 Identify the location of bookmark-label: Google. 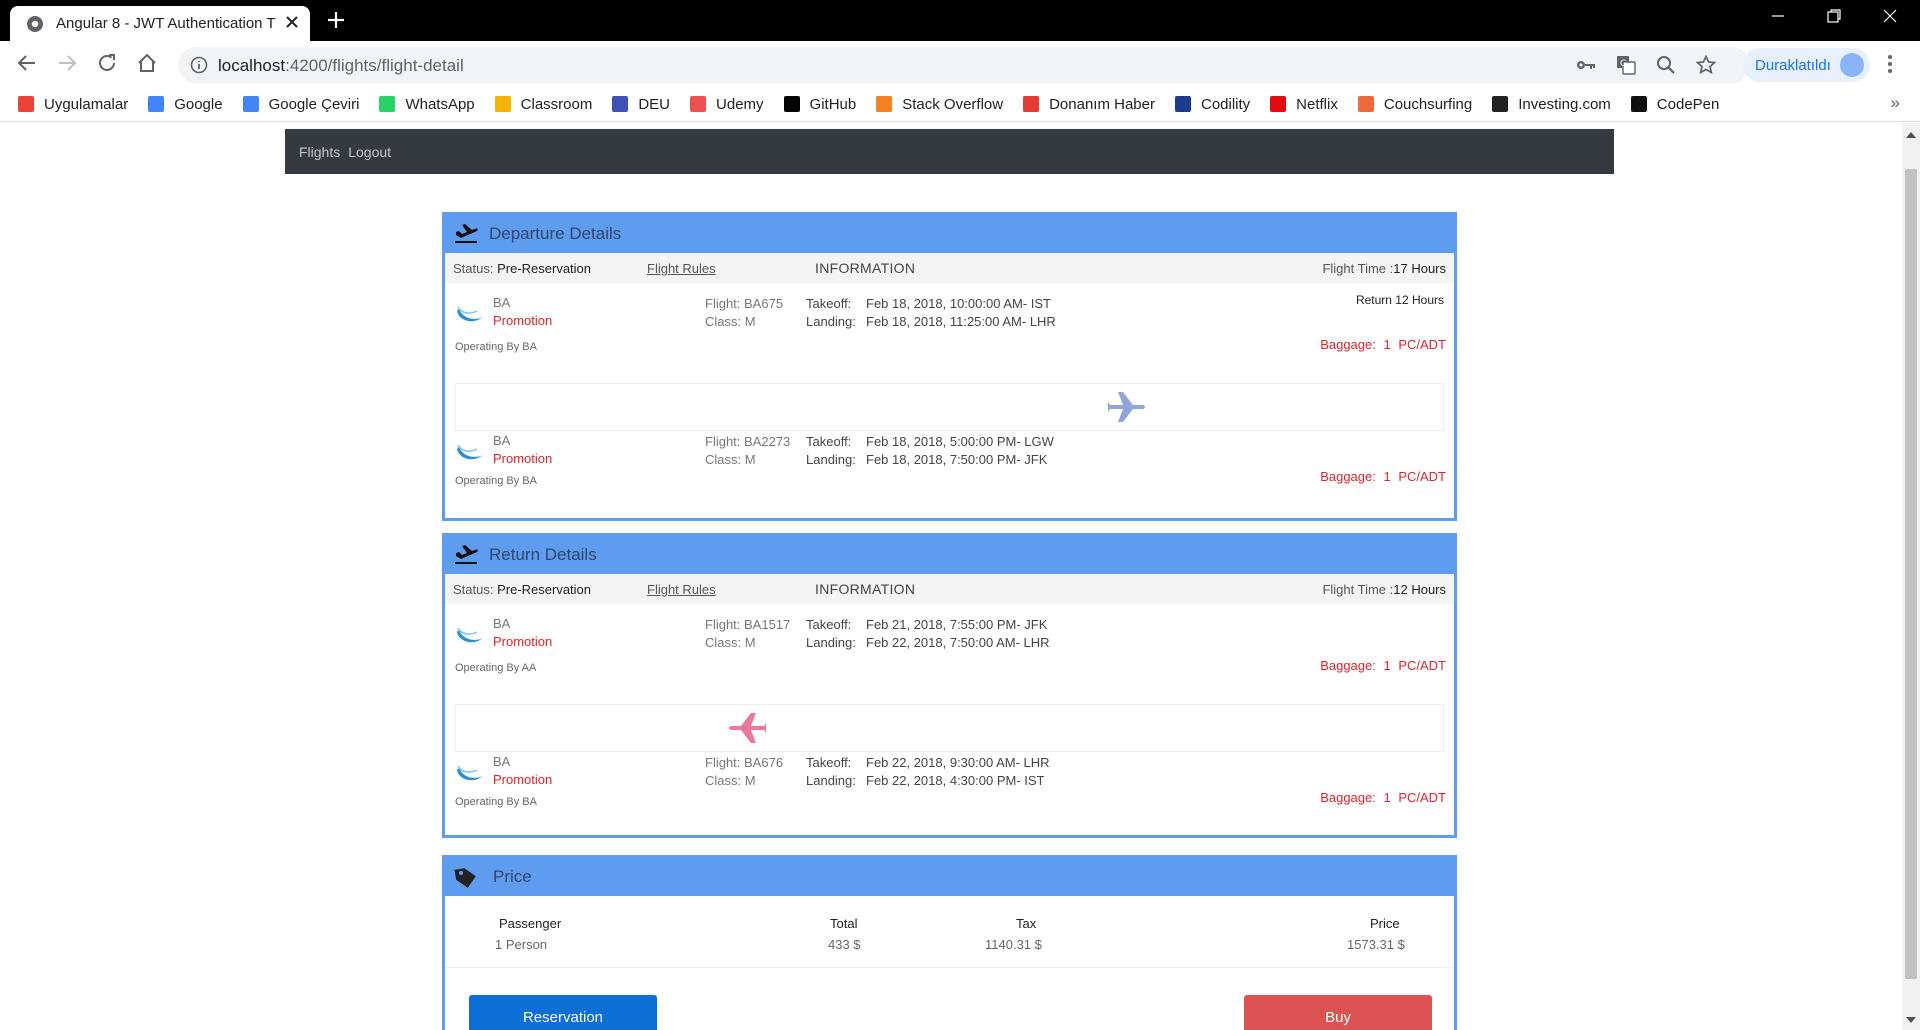
(198, 104).